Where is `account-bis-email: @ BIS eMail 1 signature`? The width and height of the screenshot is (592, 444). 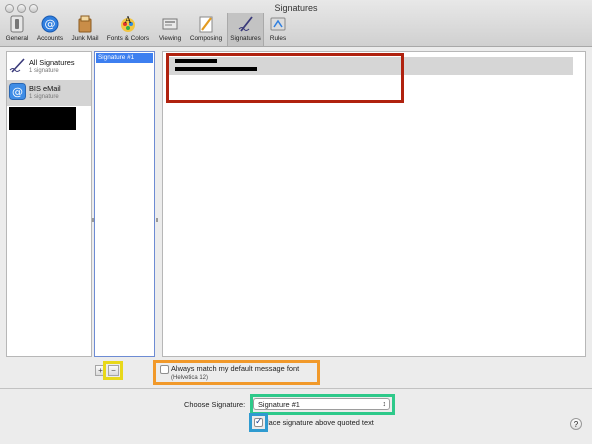
account-bis-email: @ BIS eMail 1 signature is located at coordinates (49, 93).